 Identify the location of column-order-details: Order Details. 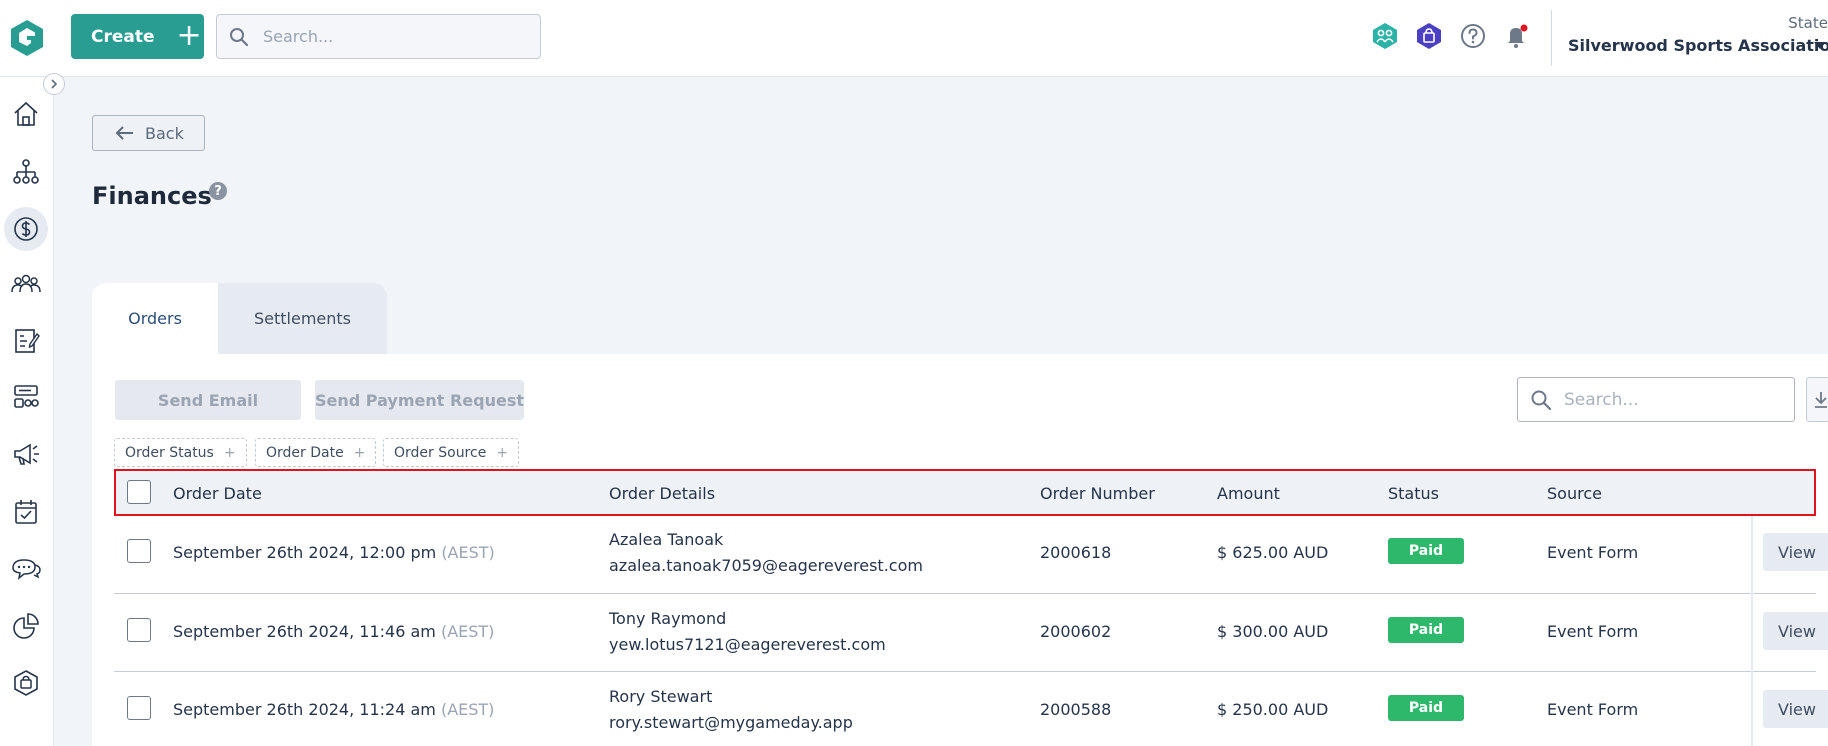
(662, 493).